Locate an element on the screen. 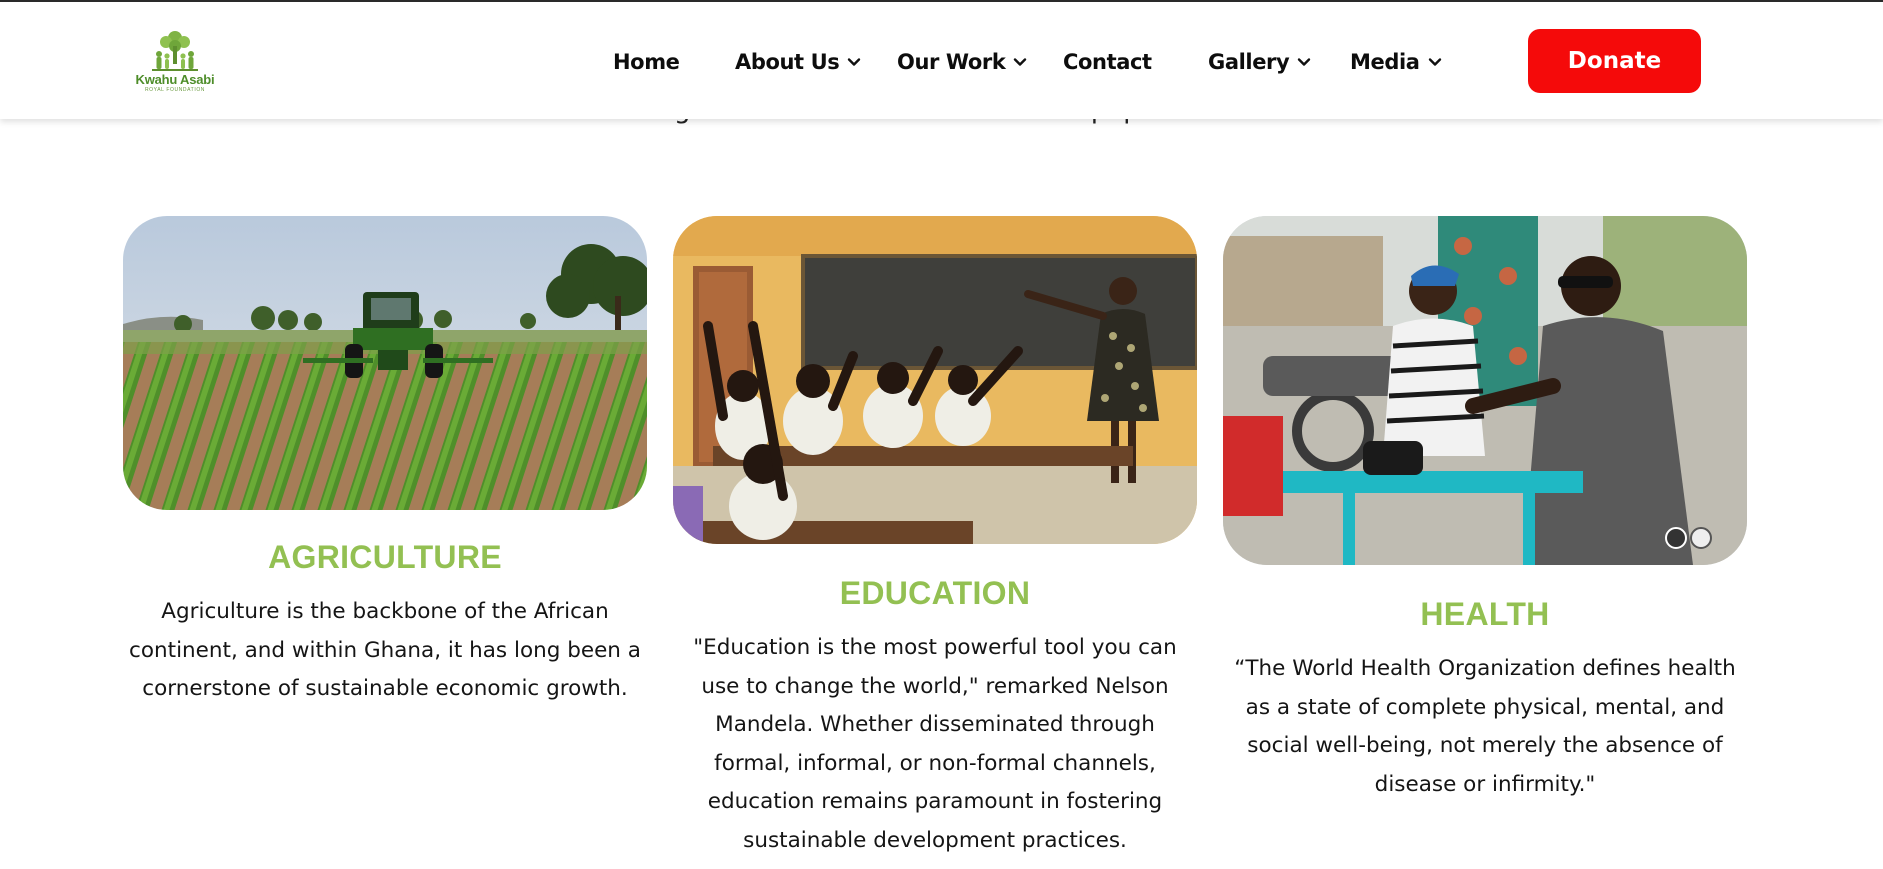 This screenshot has height=869, width=1883. nav-contact: Contact is located at coordinates (1107, 62).